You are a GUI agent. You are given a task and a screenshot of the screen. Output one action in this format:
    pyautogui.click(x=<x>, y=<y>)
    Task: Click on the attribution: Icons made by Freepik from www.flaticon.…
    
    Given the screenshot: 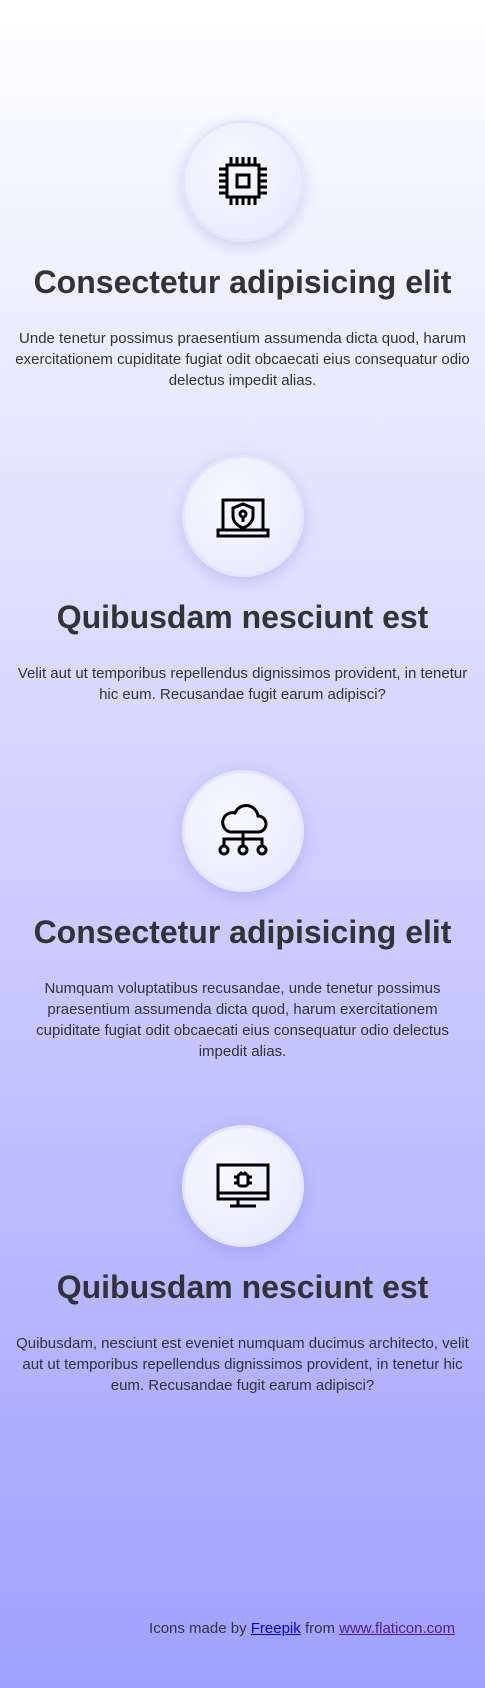 What is the action you would take?
    pyautogui.click(x=302, y=1628)
    